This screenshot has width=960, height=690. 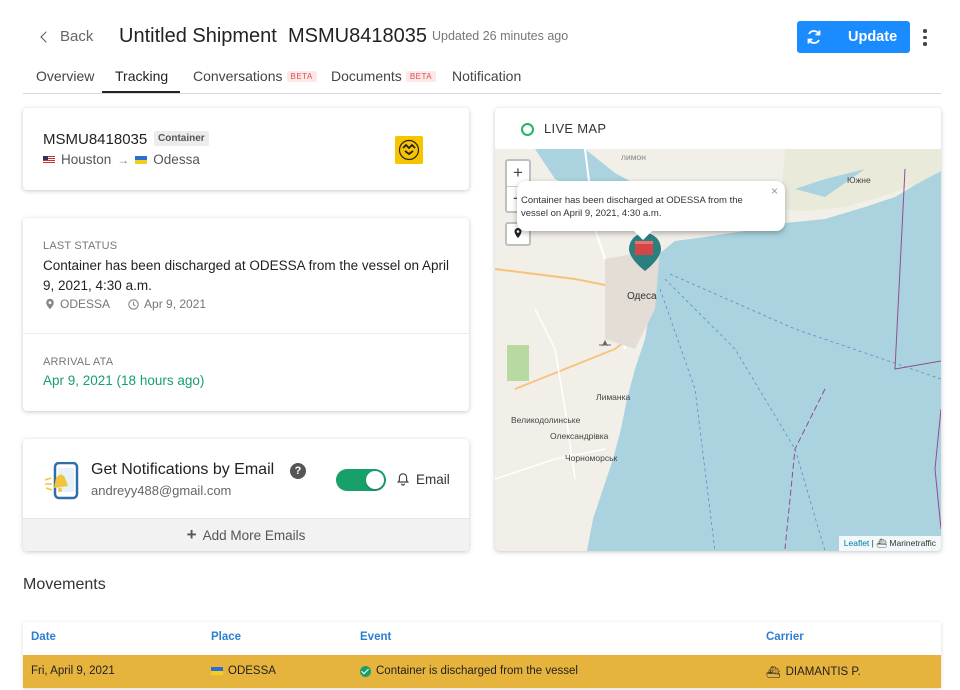 I want to click on clock-icon, so click(x=133, y=304).